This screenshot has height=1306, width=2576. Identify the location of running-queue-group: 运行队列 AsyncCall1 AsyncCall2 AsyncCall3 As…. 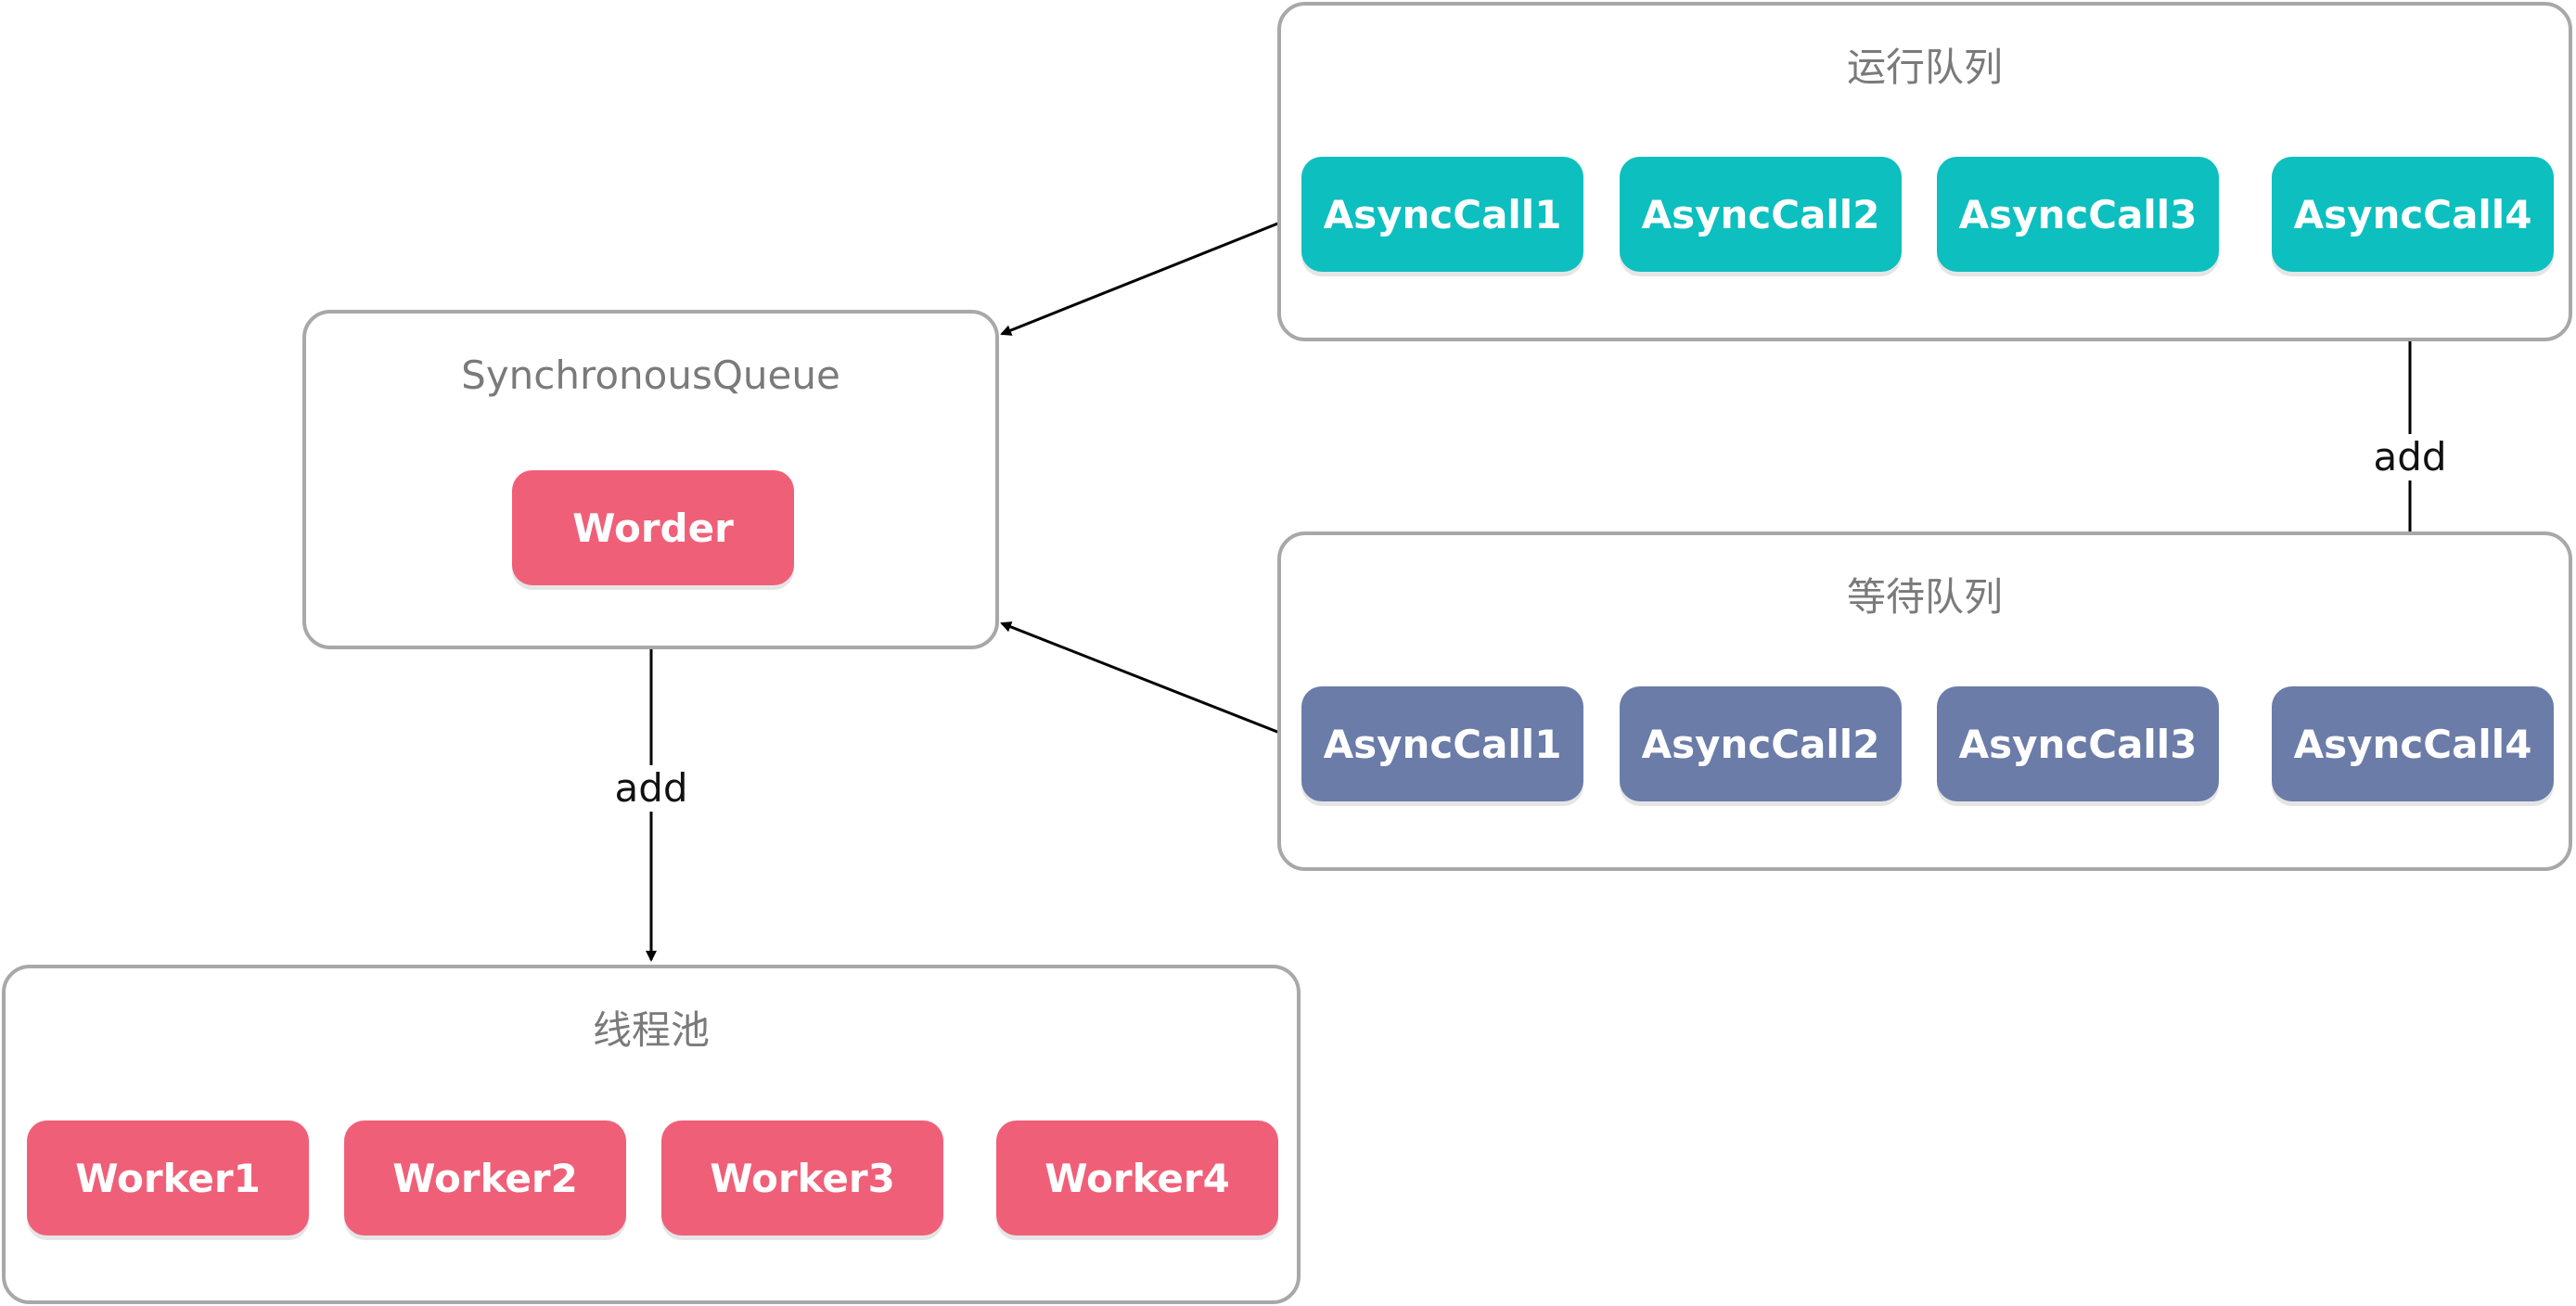
(1924, 171).